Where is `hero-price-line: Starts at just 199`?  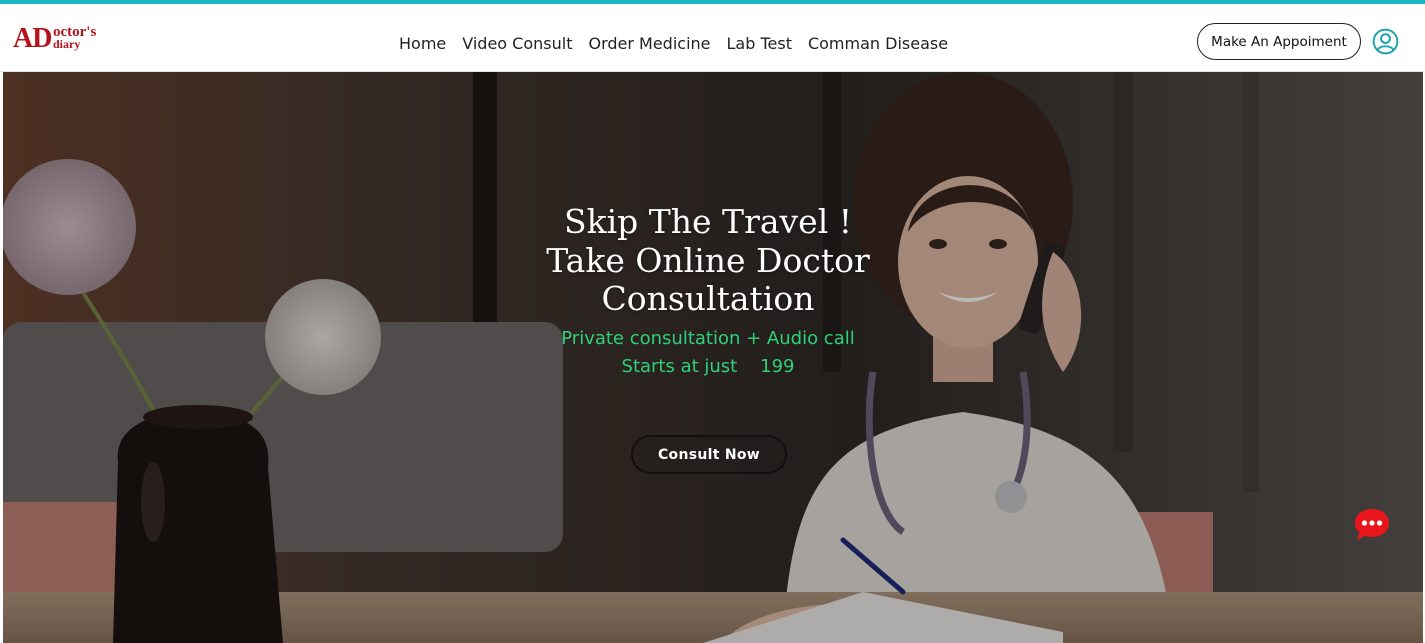
hero-price-line: Starts at just 199 is located at coordinates (708, 366).